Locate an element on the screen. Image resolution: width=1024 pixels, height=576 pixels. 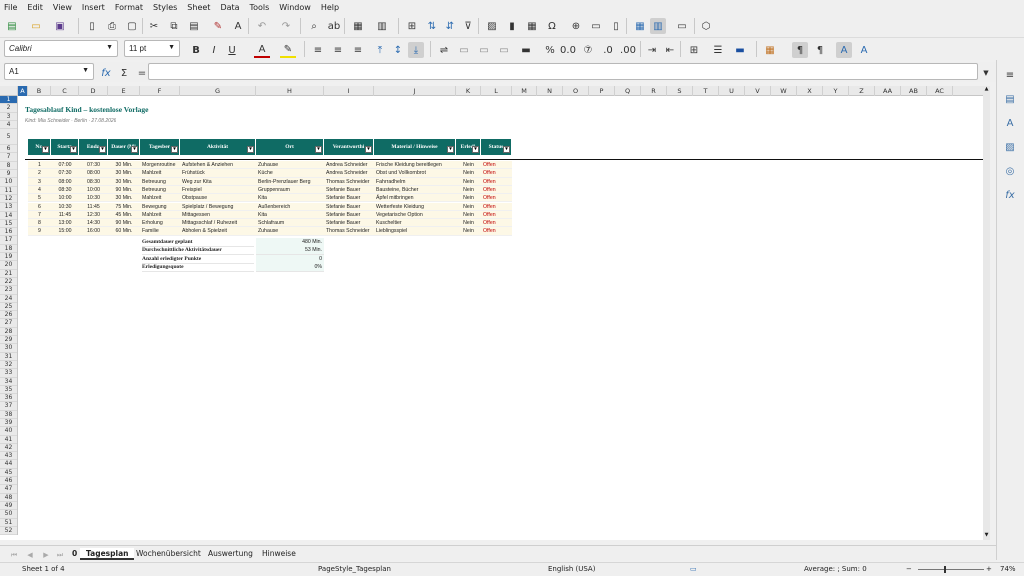
row-header: 8 is located at coordinates (8, 166).